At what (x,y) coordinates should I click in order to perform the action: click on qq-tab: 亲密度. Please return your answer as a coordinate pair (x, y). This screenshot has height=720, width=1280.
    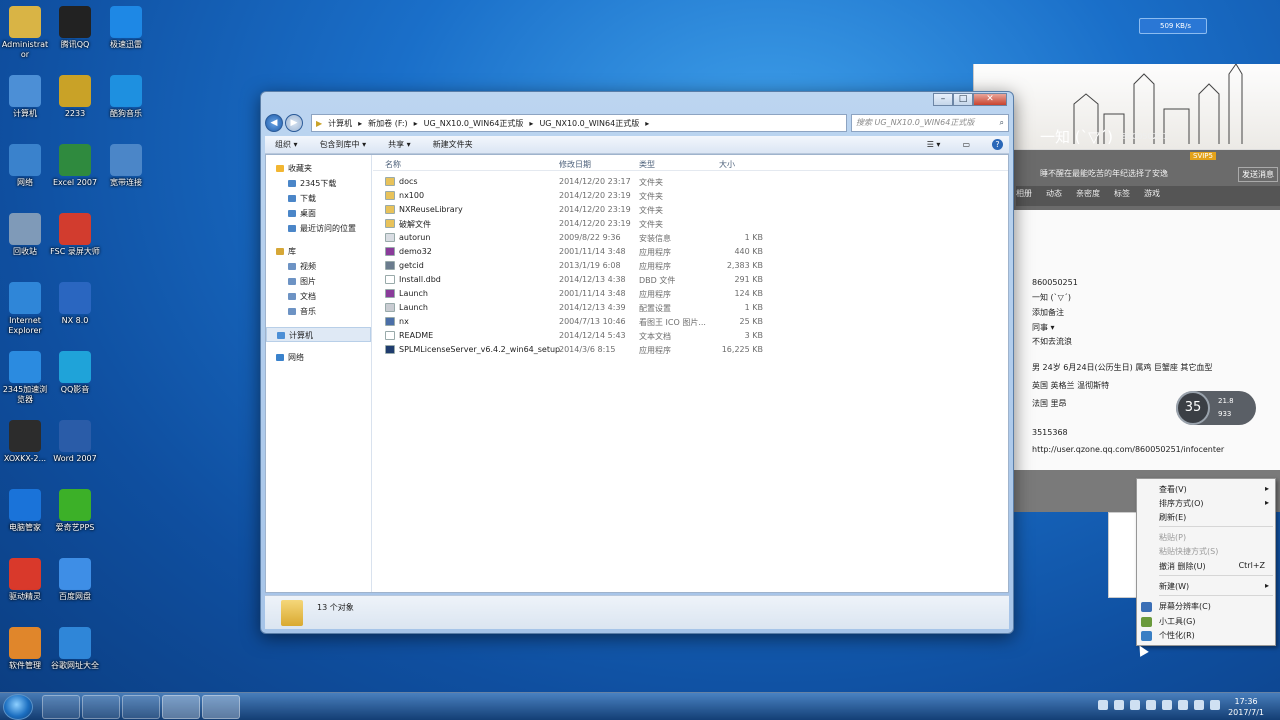
    Looking at the image, I should click on (1088, 193).